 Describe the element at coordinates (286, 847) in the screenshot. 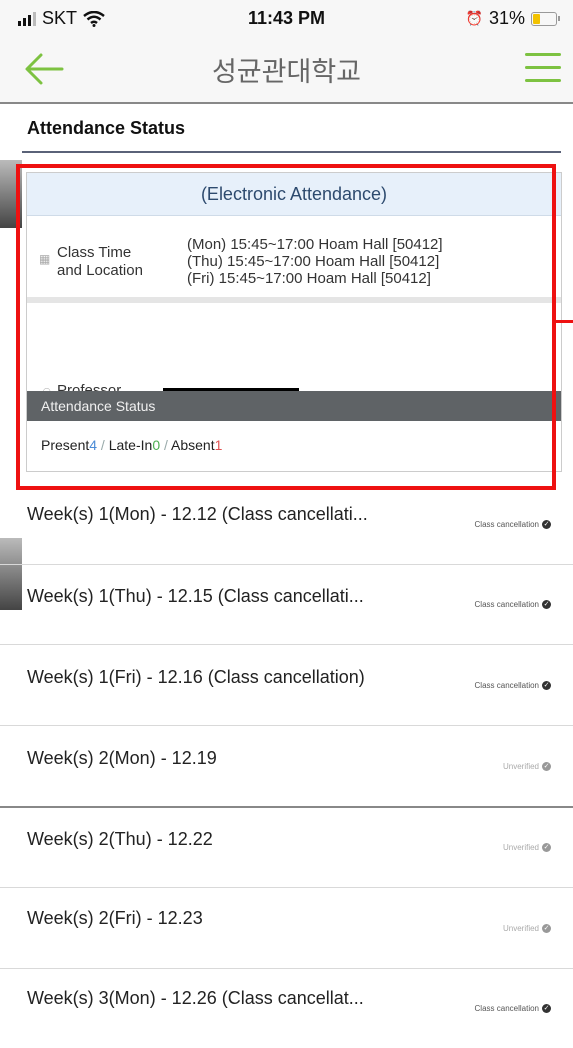

I see `week-item: Week(s) 2(Thu) - 12.22 Unverified ✓` at that location.